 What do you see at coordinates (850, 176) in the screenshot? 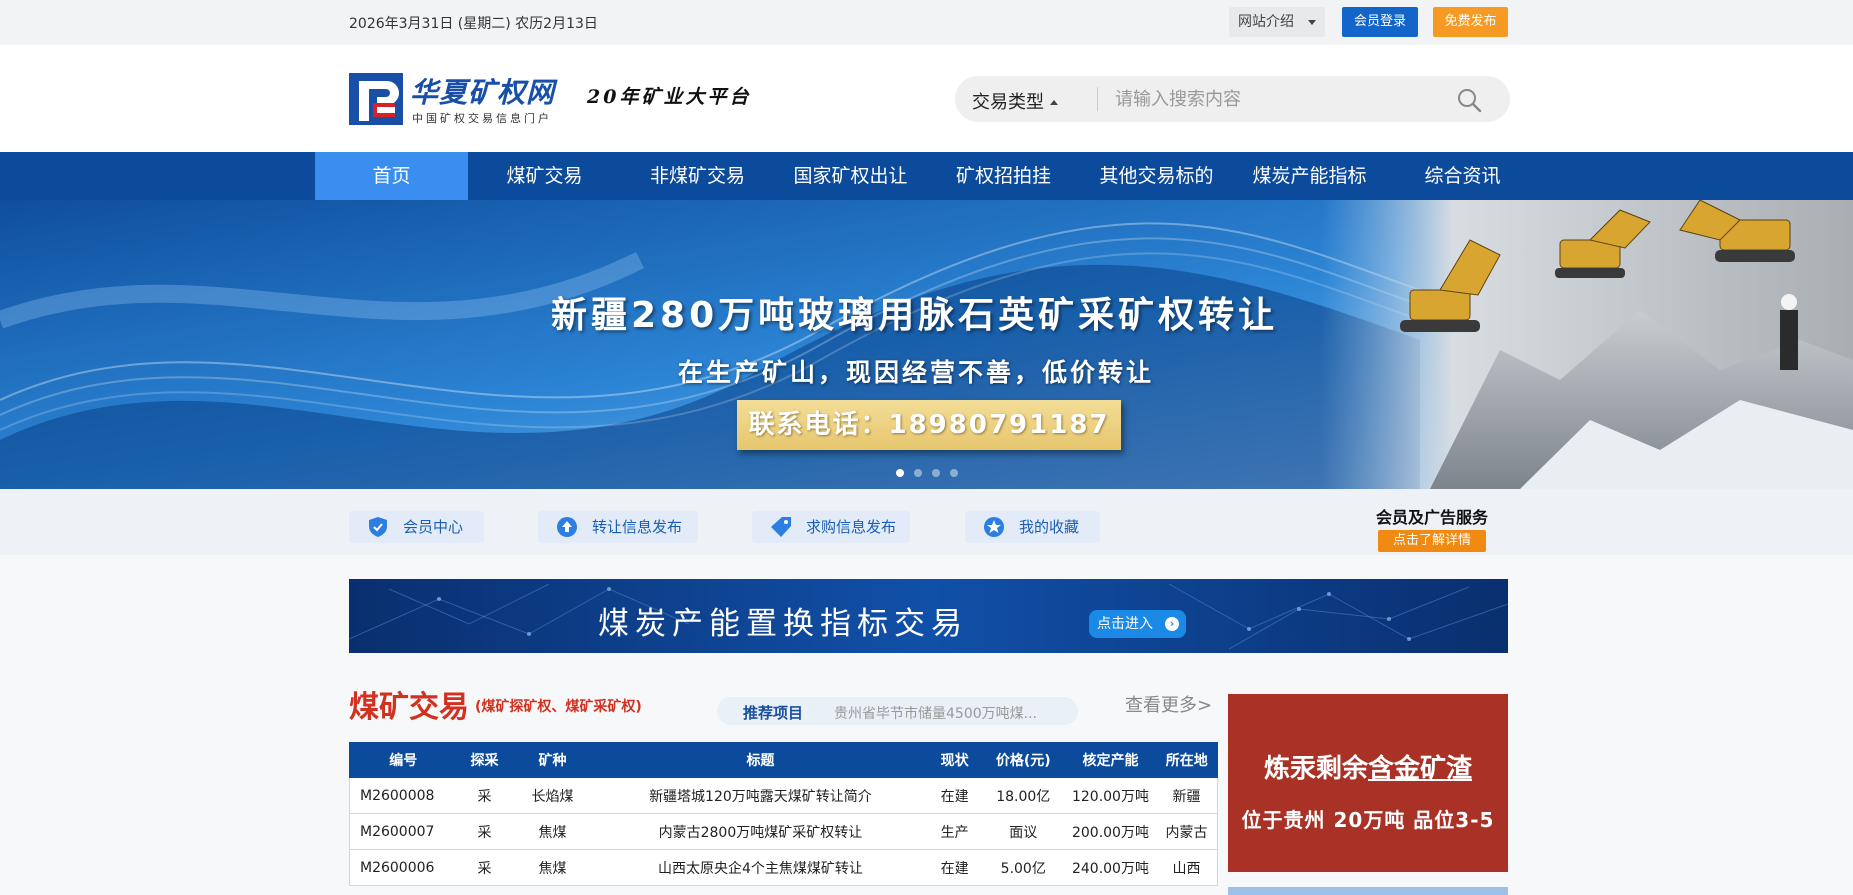
I see `nav-national-transfer: 国家矿权出让` at bounding box center [850, 176].